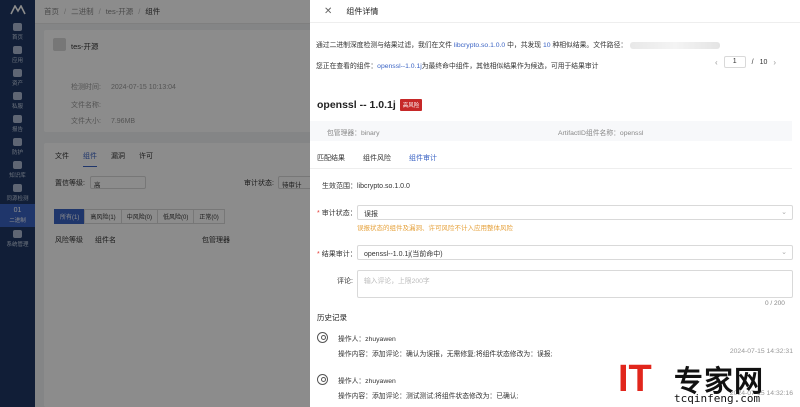 The height and width of the screenshot is (407, 800). What do you see at coordinates (345, 281) in the screenshot?
I see `comment-label: 评论:` at bounding box center [345, 281].